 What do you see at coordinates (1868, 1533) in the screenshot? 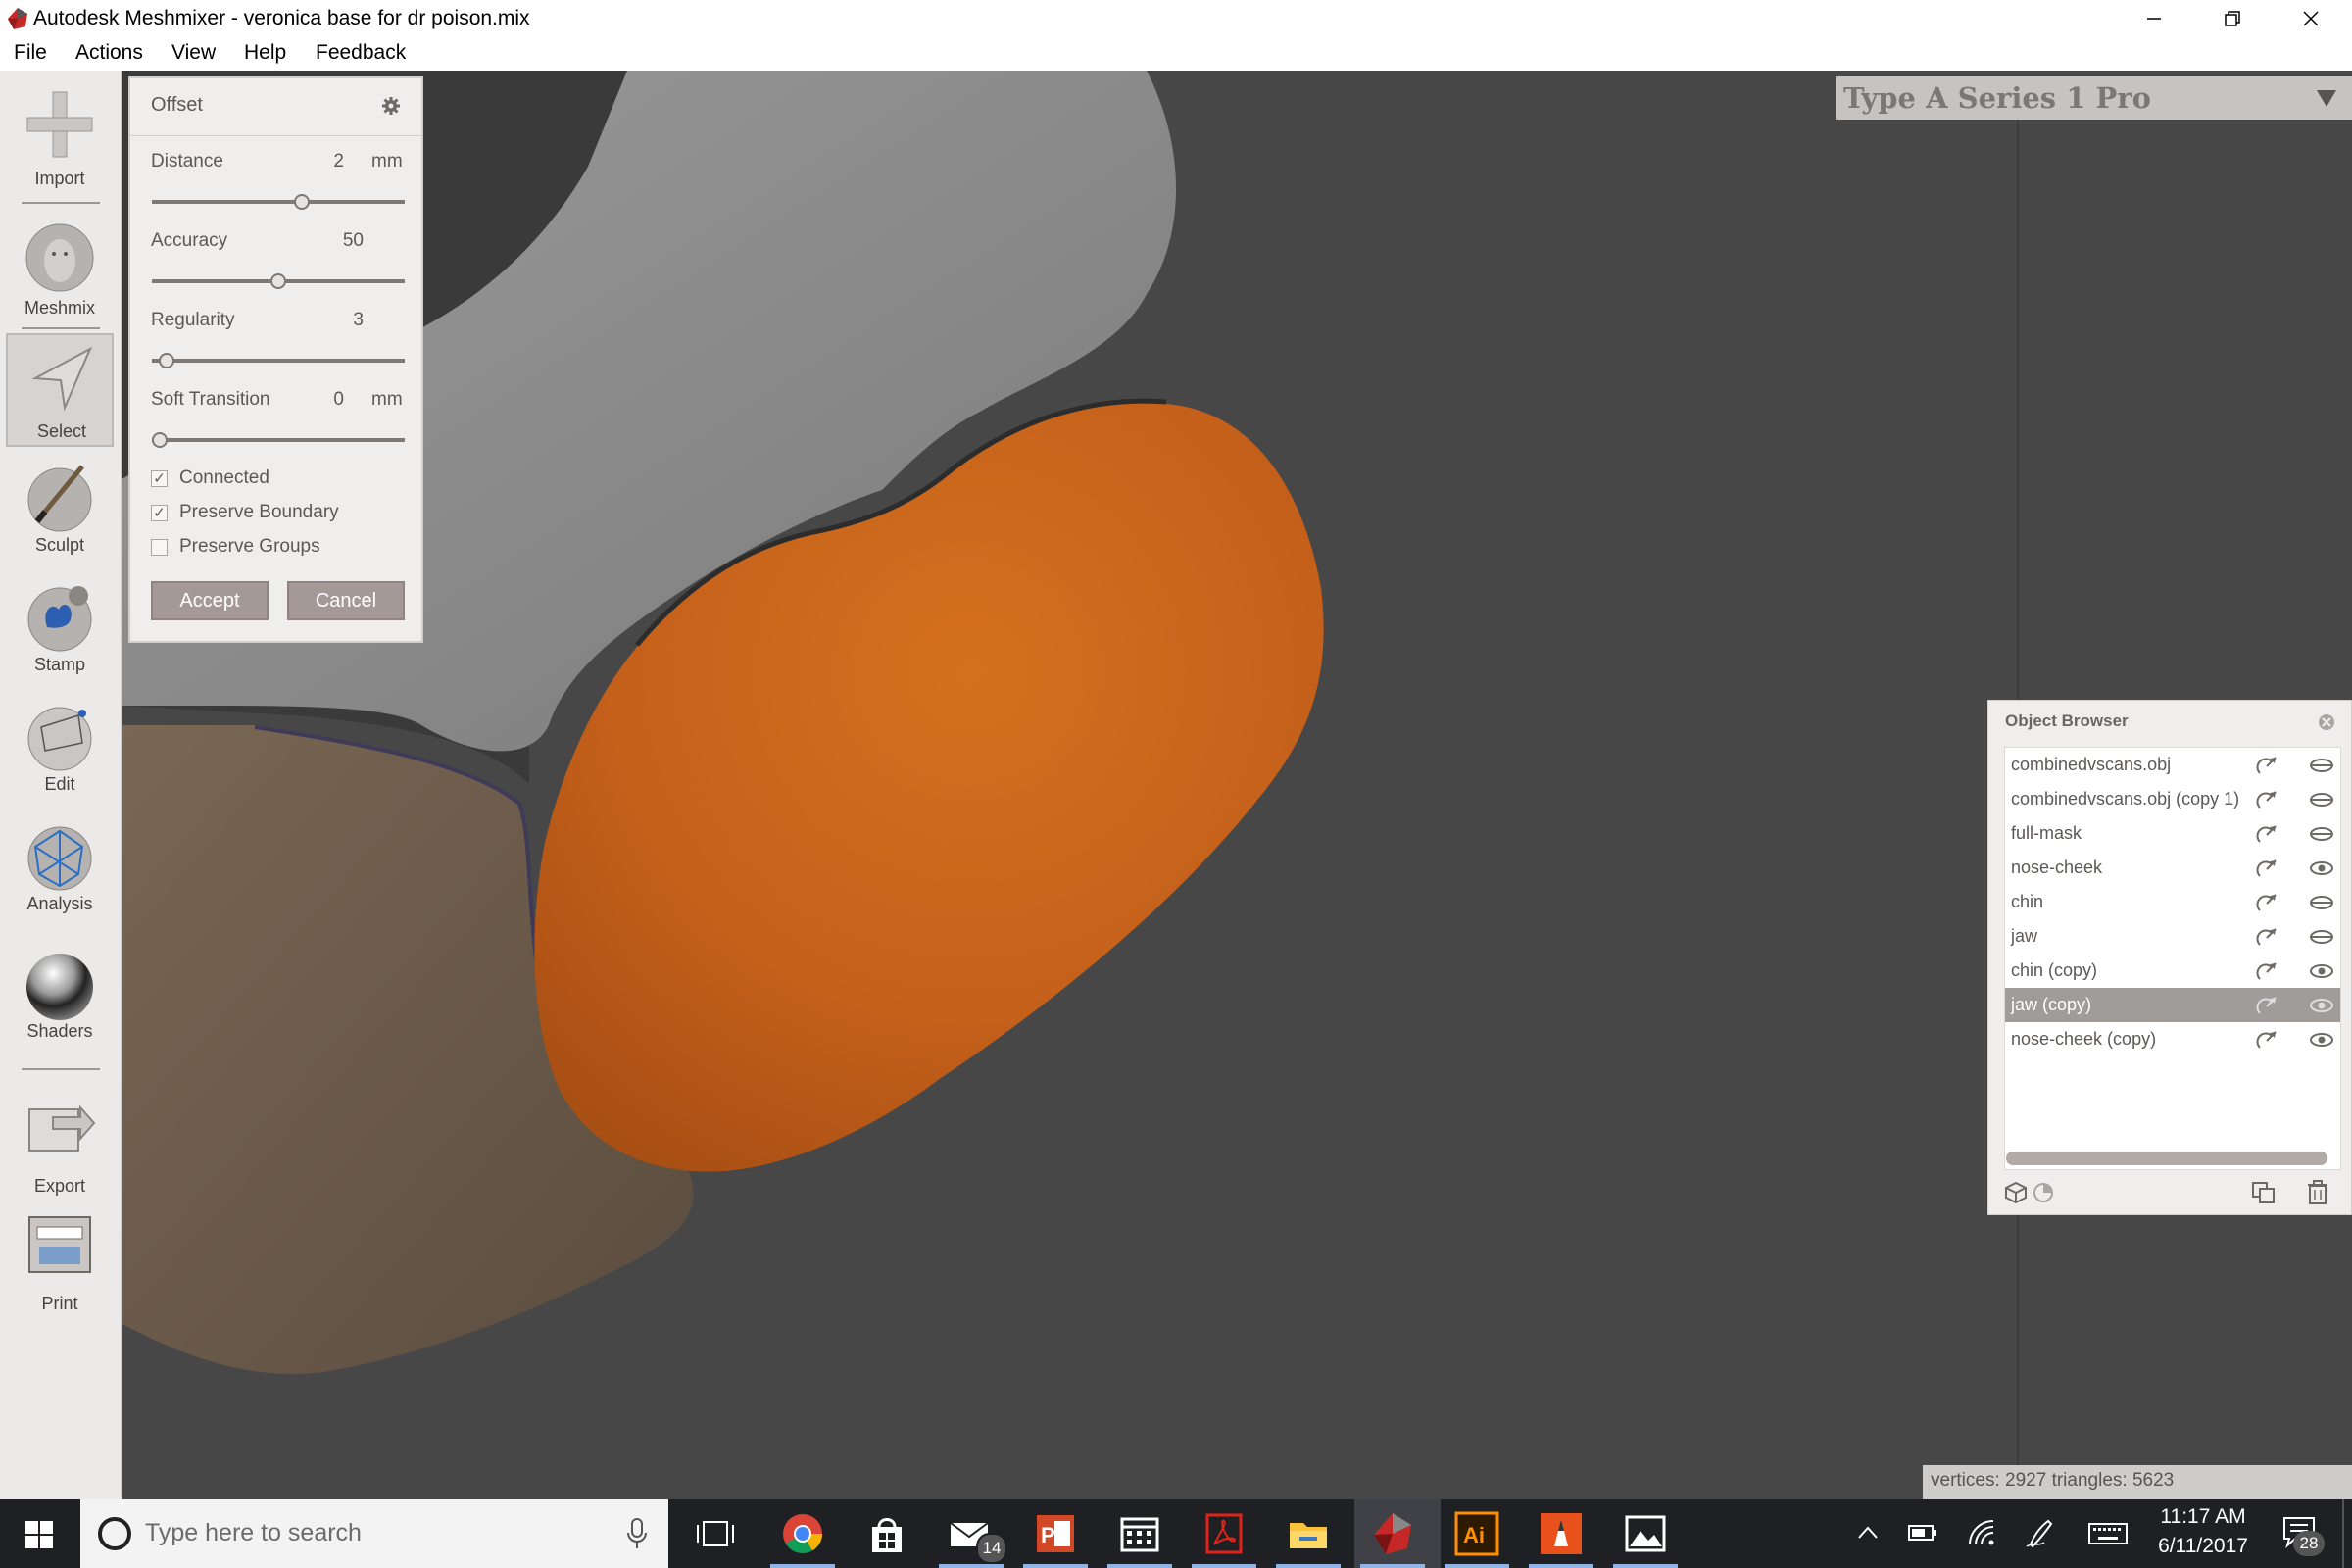
I see `chevron-up-icon` at bounding box center [1868, 1533].